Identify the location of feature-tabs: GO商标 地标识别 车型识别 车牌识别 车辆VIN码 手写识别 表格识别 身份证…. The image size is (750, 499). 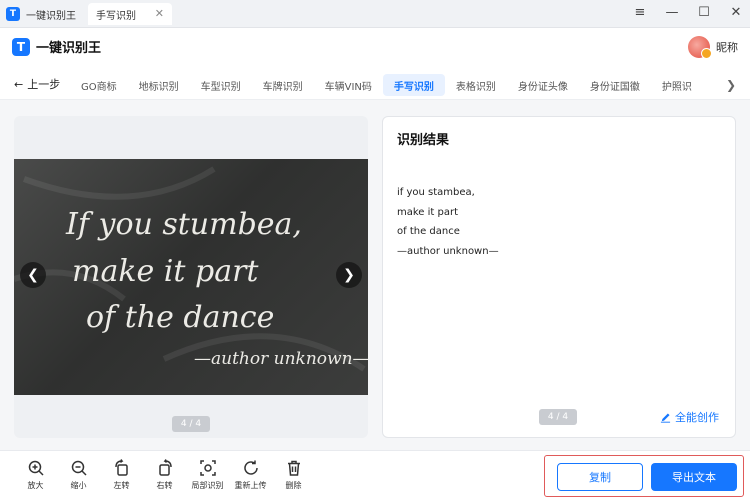
(386, 85).